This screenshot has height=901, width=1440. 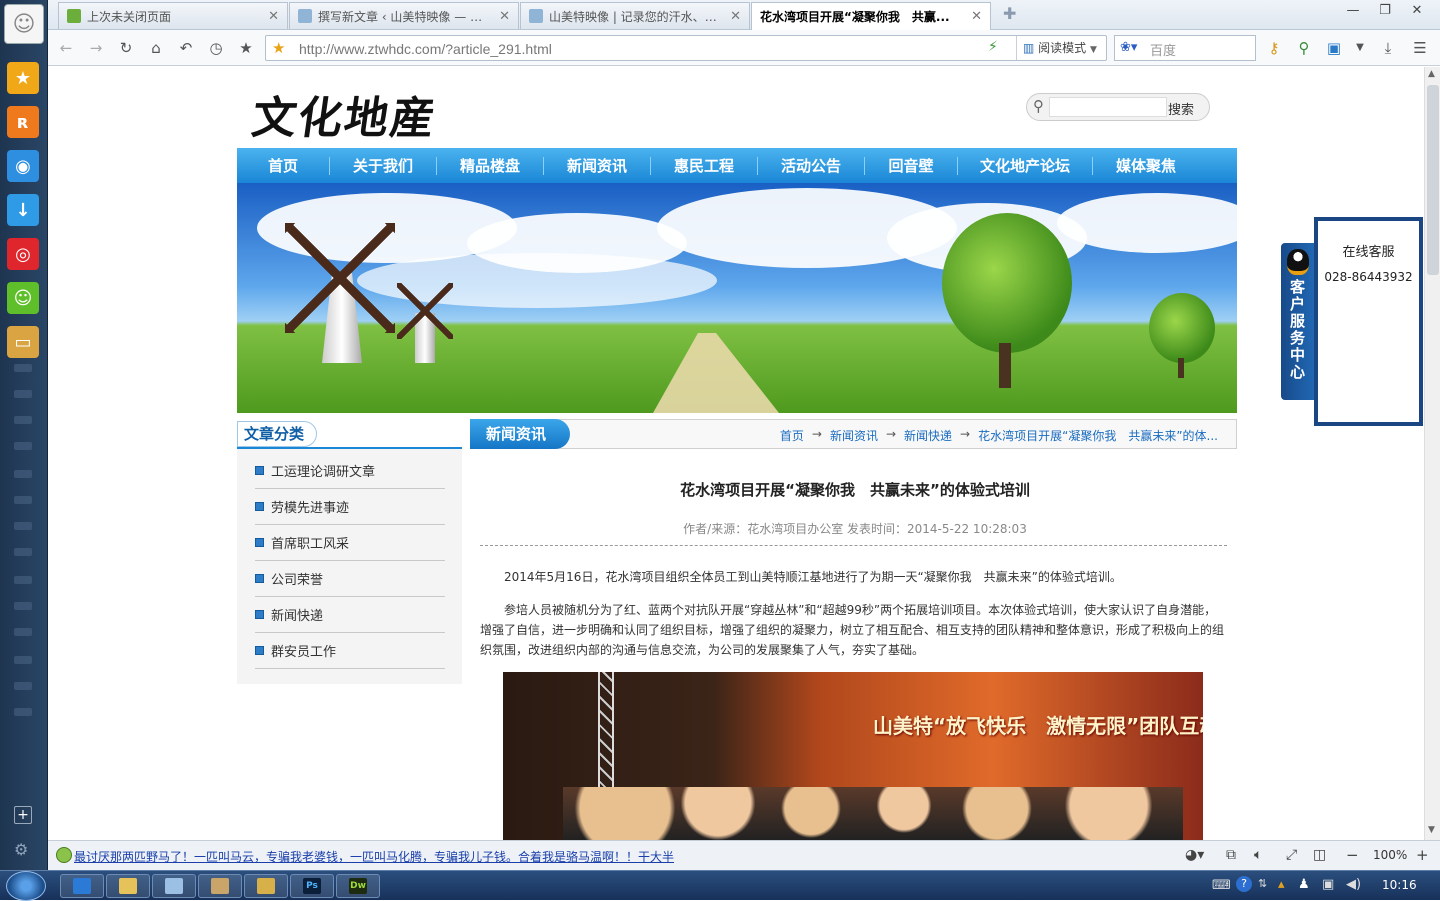 What do you see at coordinates (128, 886) in the screenshot?
I see `taskbar-app-explorer` at bounding box center [128, 886].